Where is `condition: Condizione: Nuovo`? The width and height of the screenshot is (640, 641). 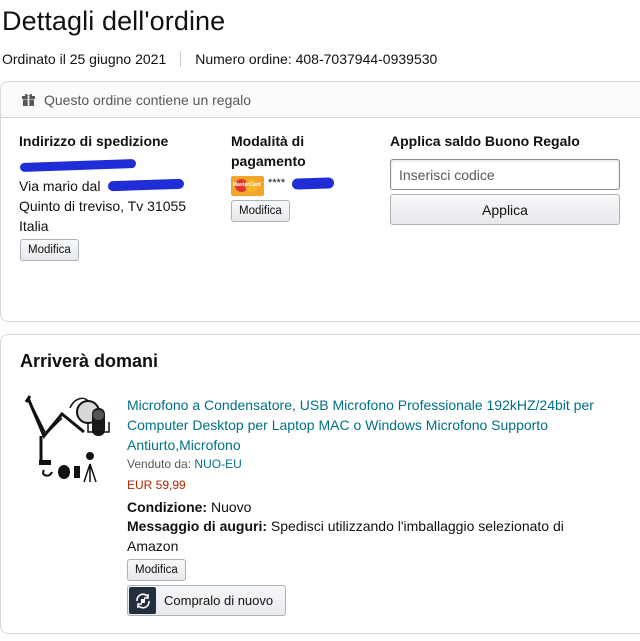
condition: Condizione: Nuovo is located at coordinates (189, 507).